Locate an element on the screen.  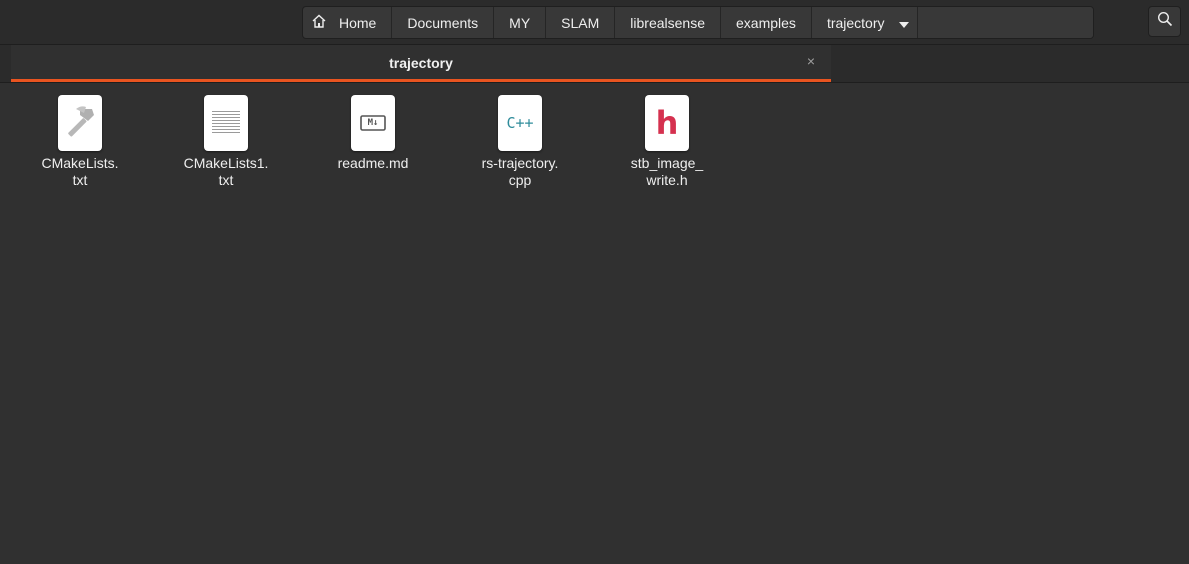
tab-trajectory: trajectory × is located at coordinates (421, 63).